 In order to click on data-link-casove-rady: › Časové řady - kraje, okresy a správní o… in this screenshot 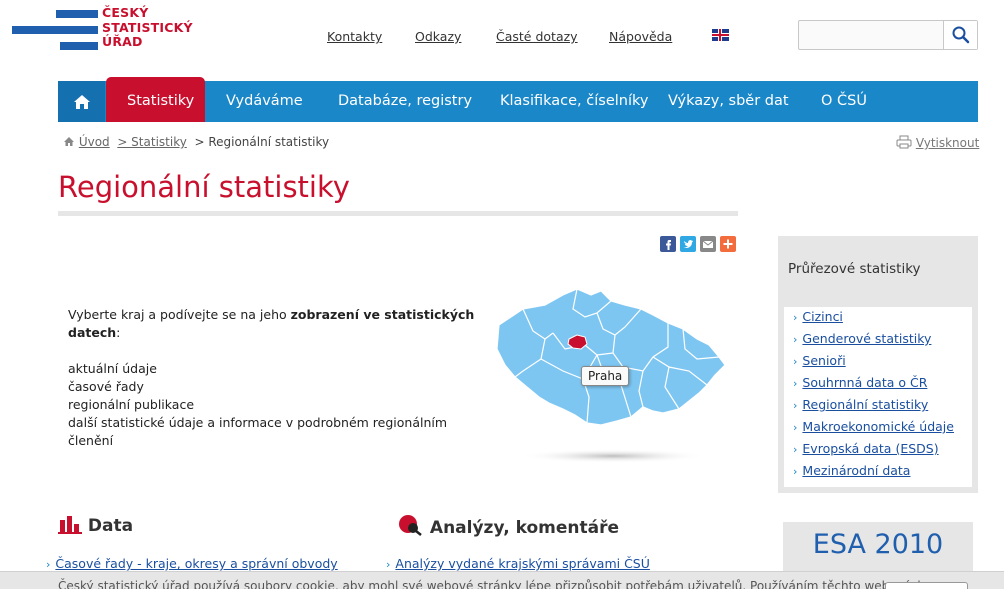, I will do `click(192, 563)`.